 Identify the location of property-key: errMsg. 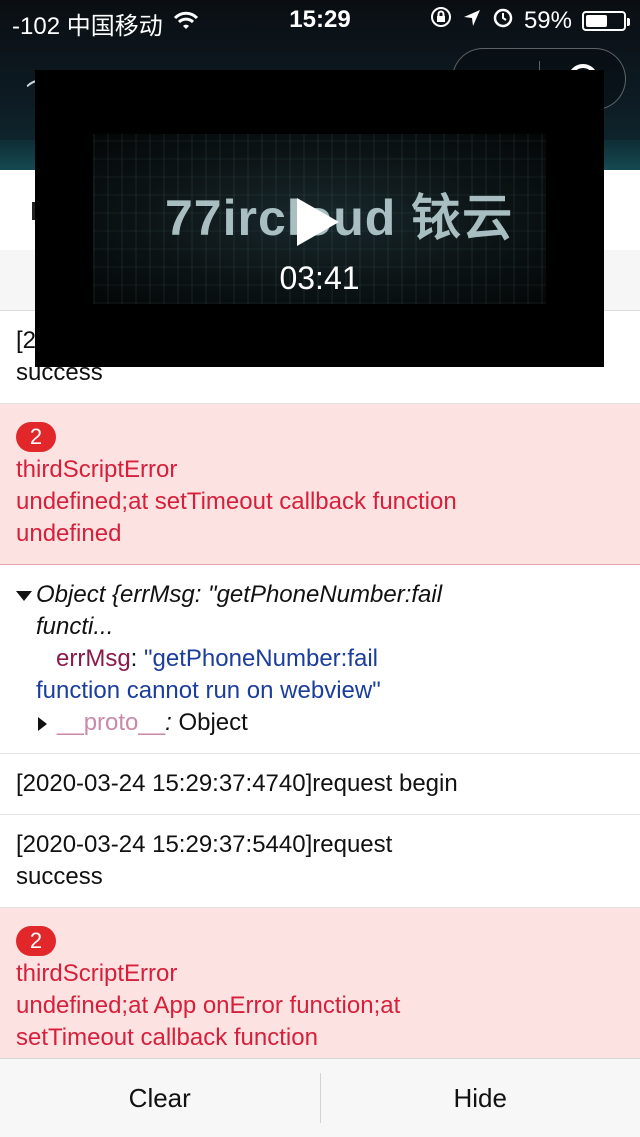
(93, 658).